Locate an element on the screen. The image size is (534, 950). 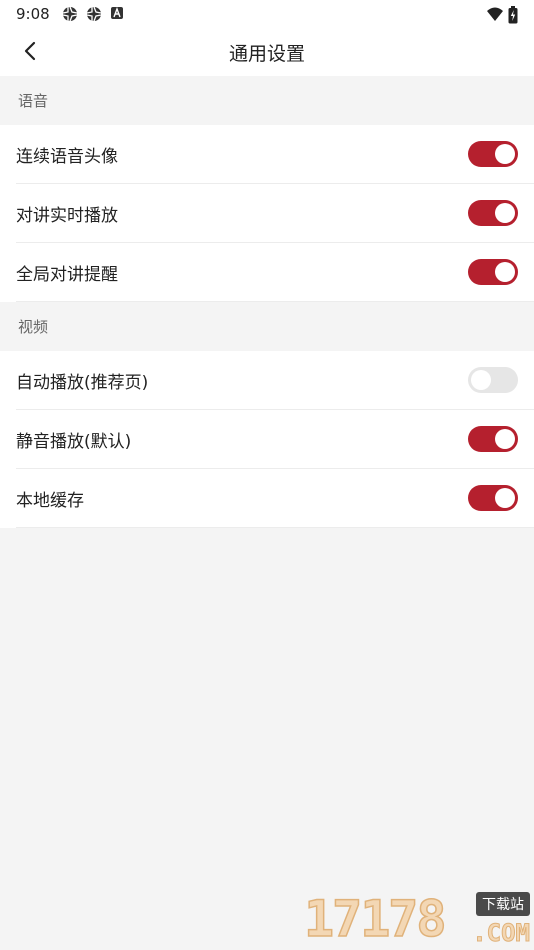
setting-label: 静音播放(默认) is located at coordinates (74, 441).